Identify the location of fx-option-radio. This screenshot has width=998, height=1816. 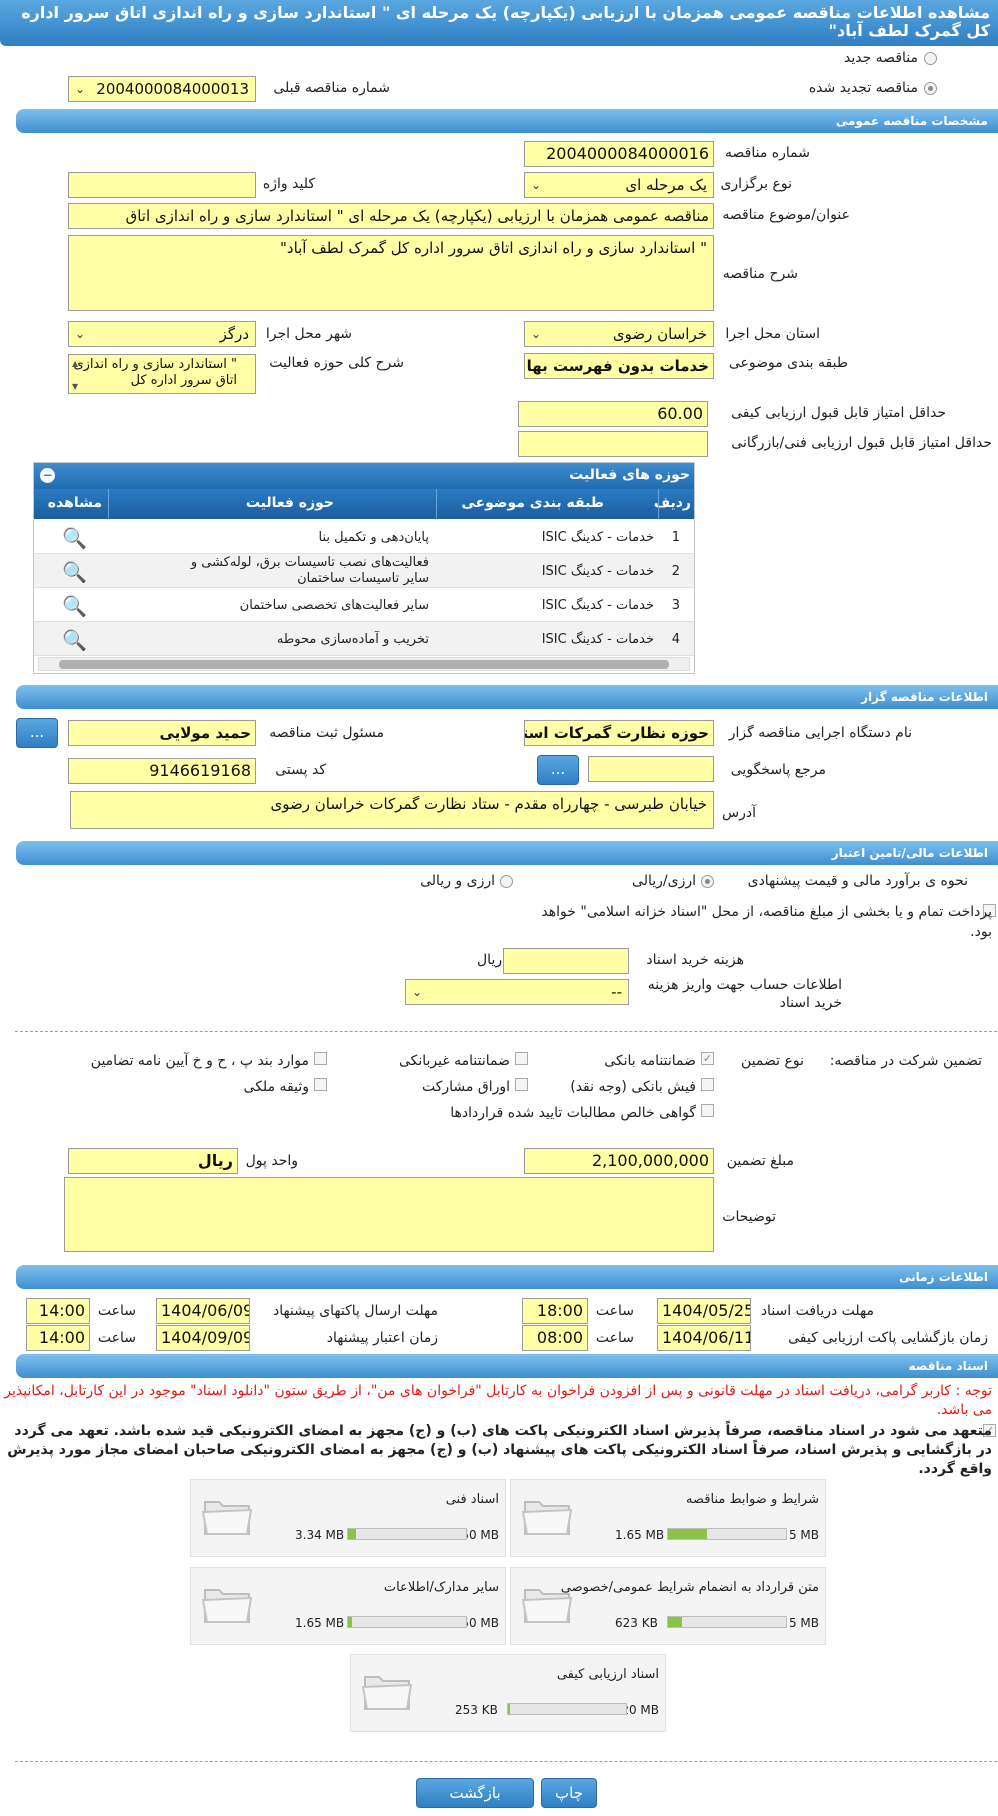
(506, 881).